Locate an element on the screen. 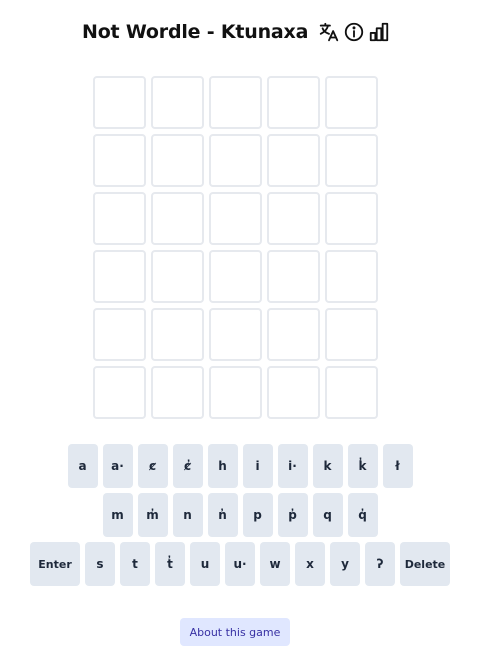 The image size is (480, 662). key-letter: m is located at coordinates (117, 515).